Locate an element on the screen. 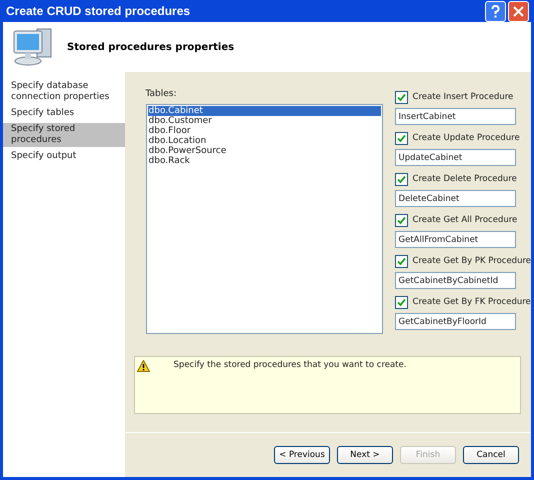 The image size is (534, 480). help-button is located at coordinates (495, 11).